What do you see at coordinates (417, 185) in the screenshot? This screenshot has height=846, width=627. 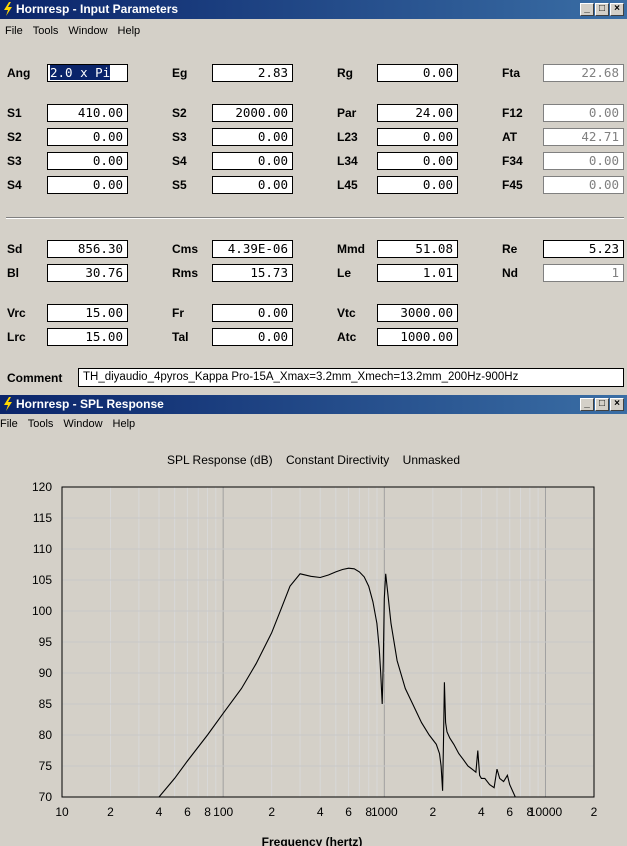 I see `field-l45: 0.00` at bounding box center [417, 185].